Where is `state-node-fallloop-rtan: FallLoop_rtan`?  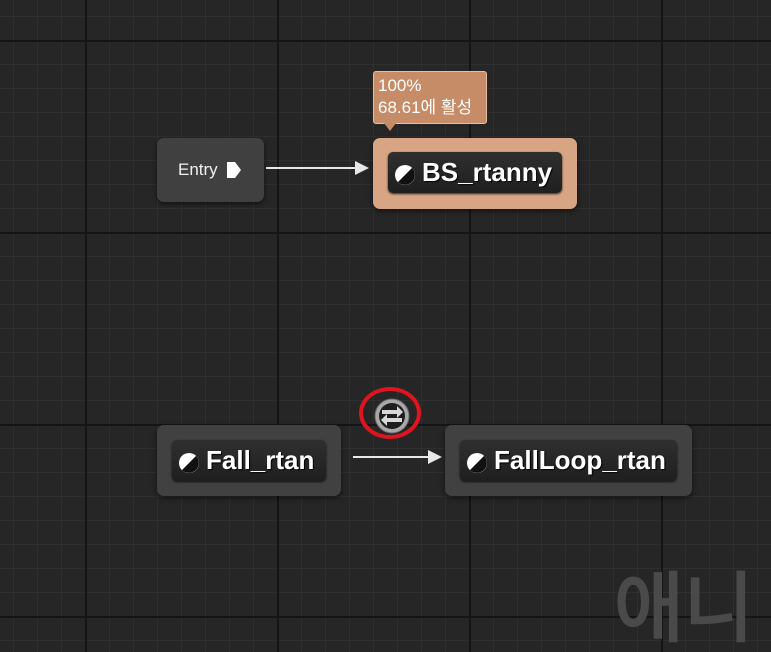
state-node-fallloop-rtan: FallLoop_rtan is located at coordinates (568, 460).